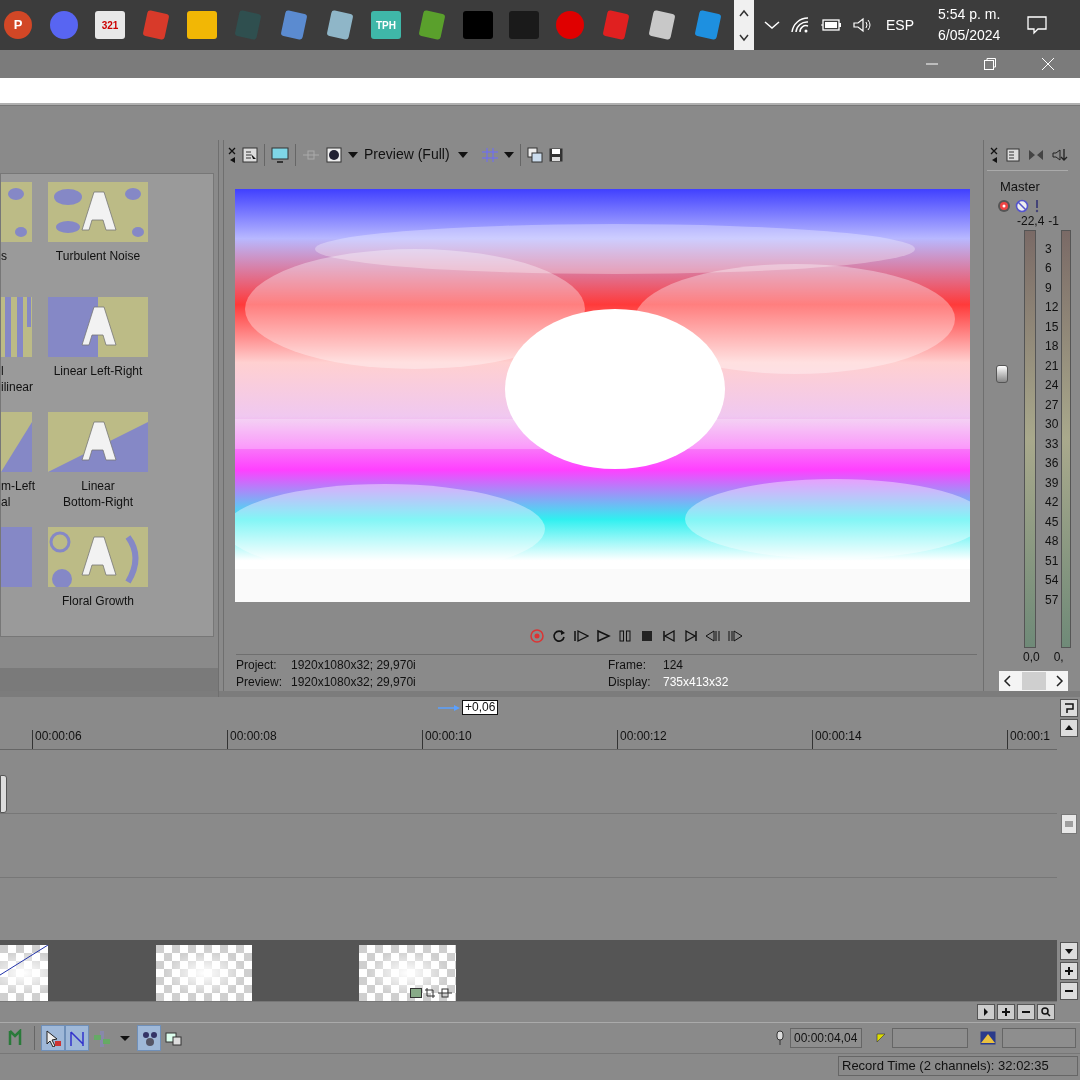  What do you see at coordinates (1052, 308) in the screenshot?
I see `meter-scale-label: 12` at bounding box center [1052, 308].